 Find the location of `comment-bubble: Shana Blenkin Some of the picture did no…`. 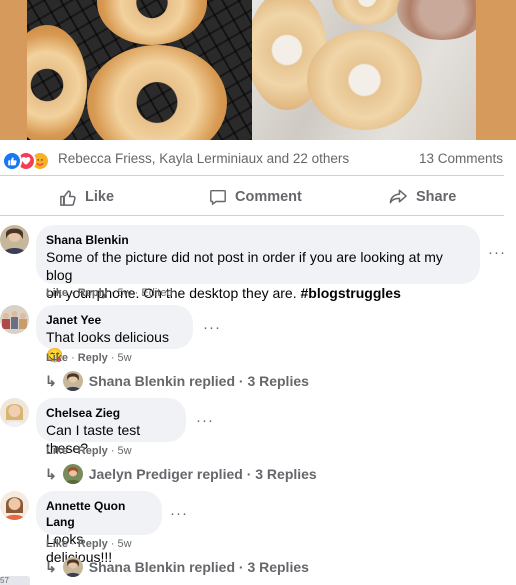

comment-bubble: Shana Blenkin Some of the picture did no… is located at coordinates (258, 263).